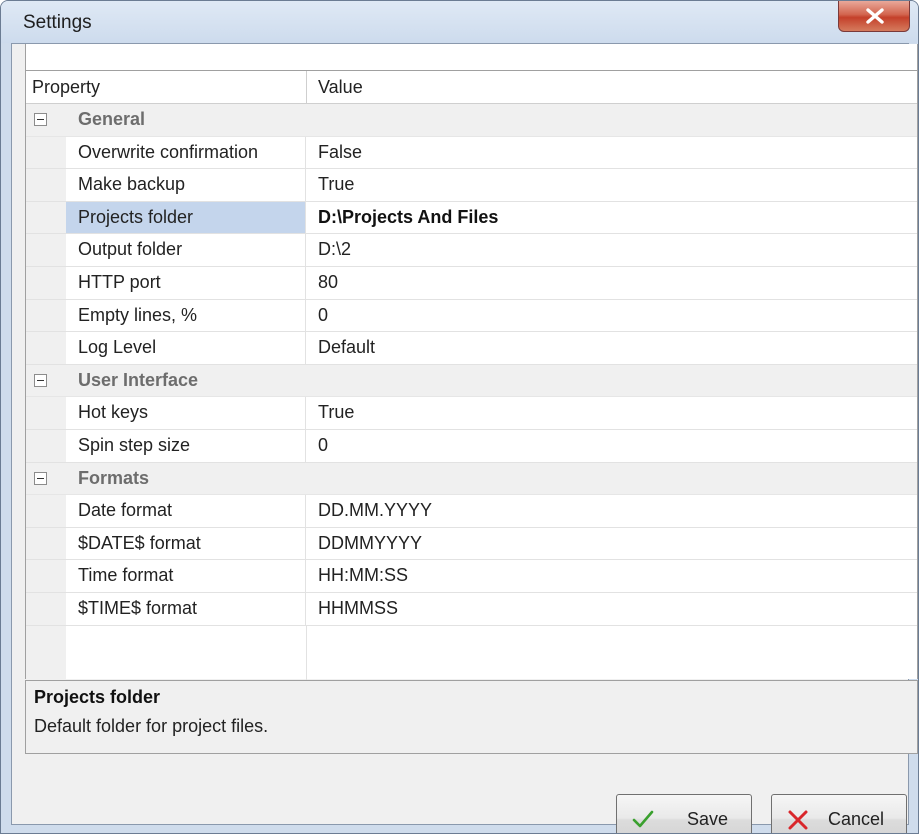  Describe the element at coordinates (471, 250) in the screenshot. I see `property-row-output-folder: Output folder D:\2` at that location.